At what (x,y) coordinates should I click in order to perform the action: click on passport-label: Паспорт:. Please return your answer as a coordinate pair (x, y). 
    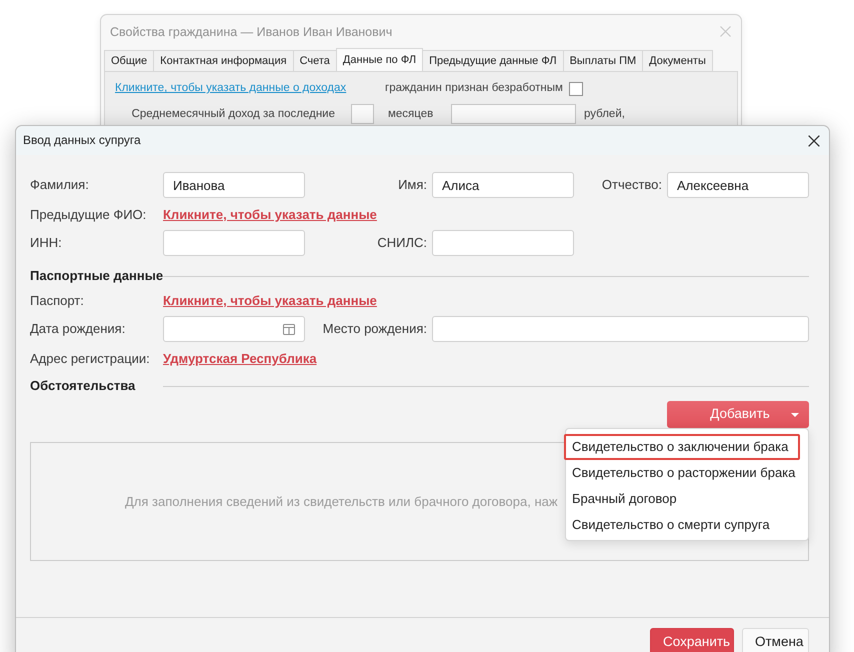
    Looking at the image, I should click on (57, 301).